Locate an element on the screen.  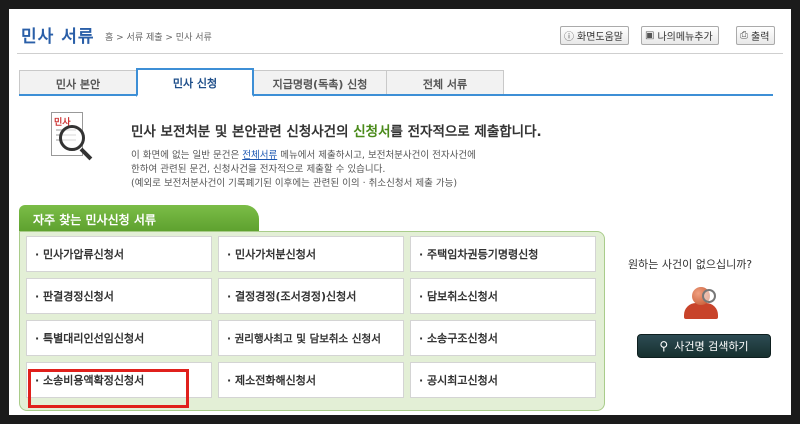
add-my-menu-button: ▣ 나의메뉴추가 is located at coordinates (680, 35).